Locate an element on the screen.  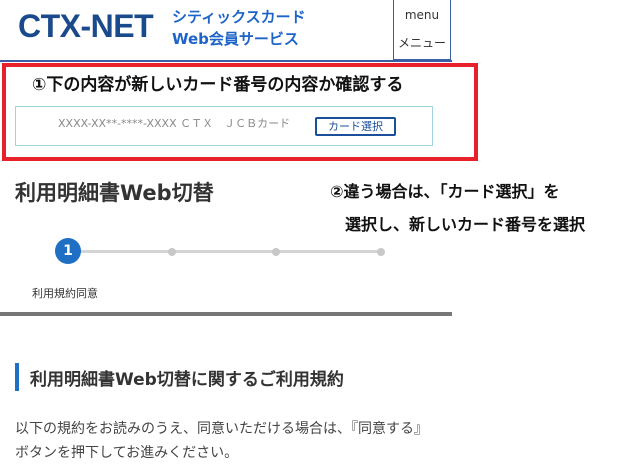
page-title: 利用明細書Web切替 is located at coordinates (114, 193).